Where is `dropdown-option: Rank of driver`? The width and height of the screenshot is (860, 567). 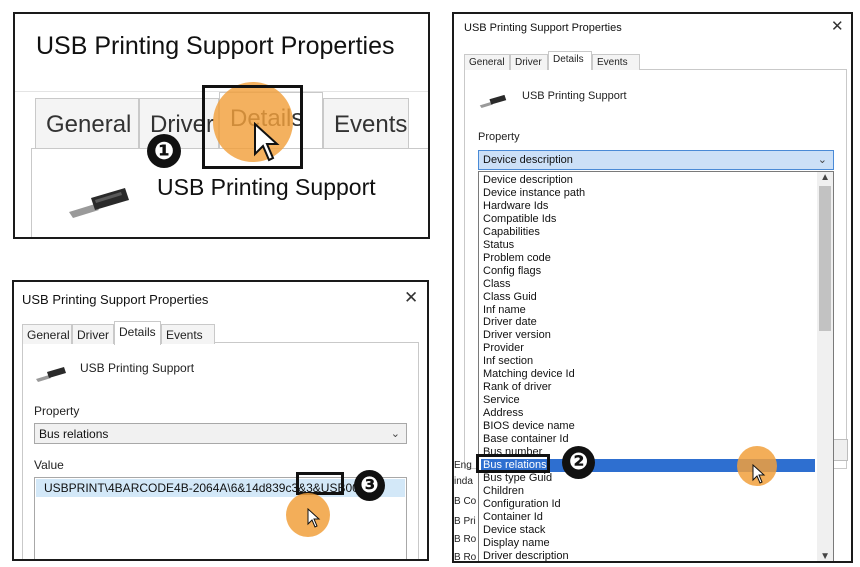 dropdown-option: Rank of driver is located at coordinates (648, 387).